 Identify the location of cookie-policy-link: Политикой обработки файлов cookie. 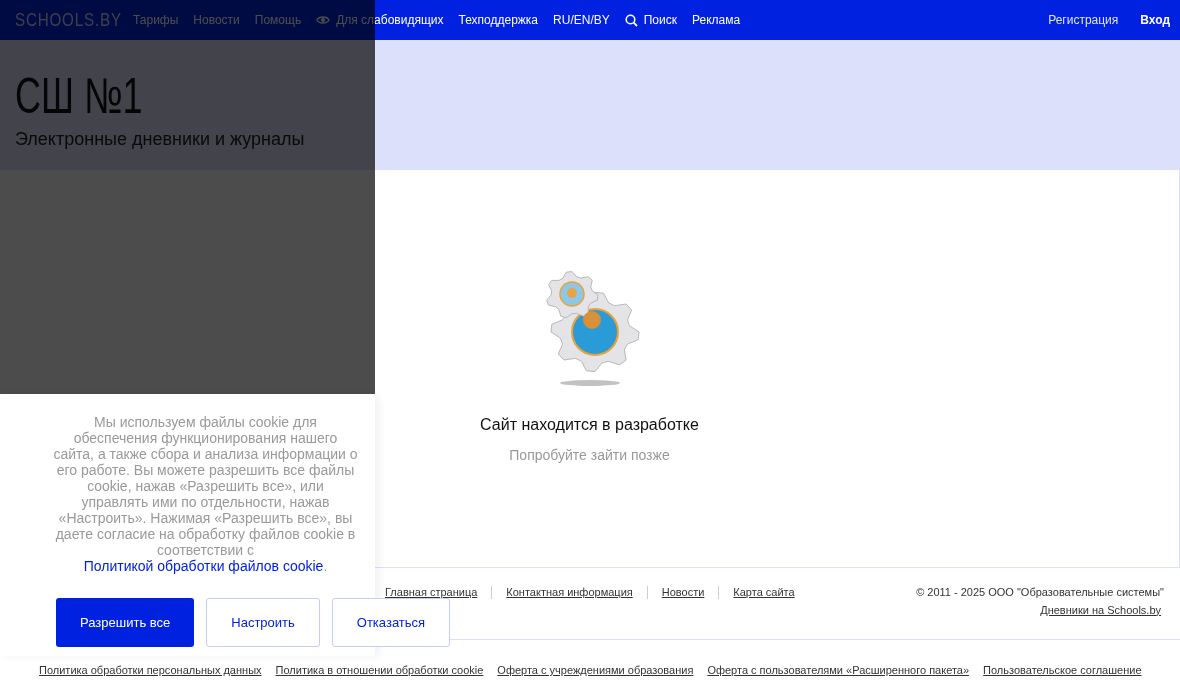
(203, 566).